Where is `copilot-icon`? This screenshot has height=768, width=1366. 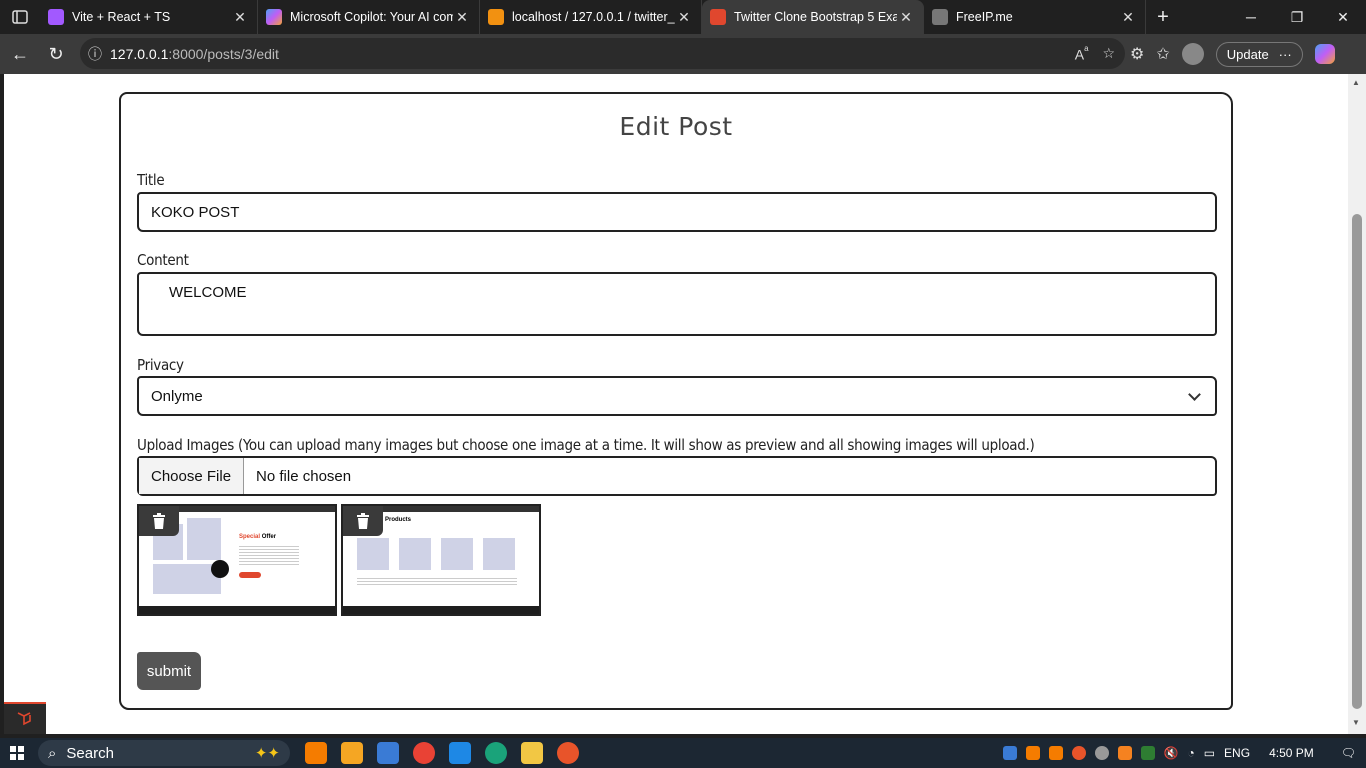 copilot-icon is located at coordinates (274, 17).